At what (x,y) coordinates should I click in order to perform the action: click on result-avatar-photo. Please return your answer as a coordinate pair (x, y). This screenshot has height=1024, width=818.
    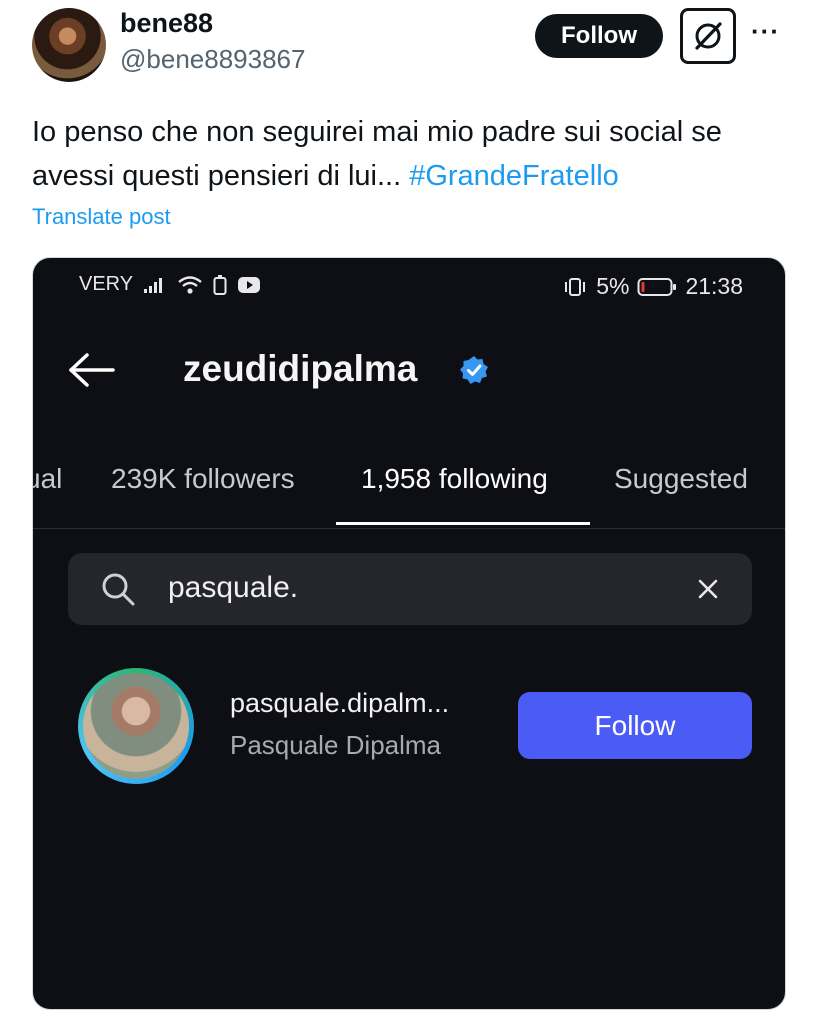
    Looking at the image, I should click on (136, 726).